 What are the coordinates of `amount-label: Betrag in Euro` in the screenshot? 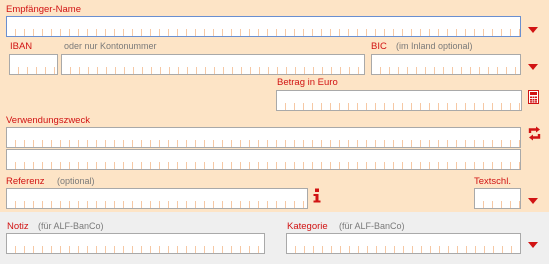 It's located at (307, 82).